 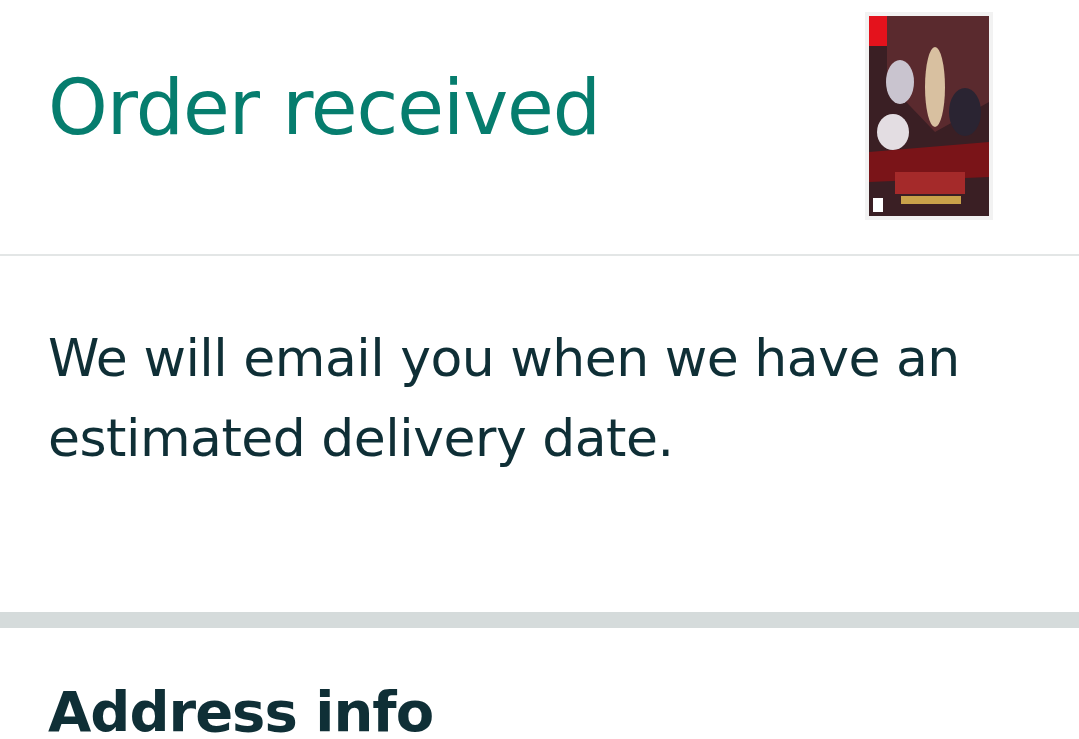 I want to click on section-heading: Address info, so click(x=241, y=708).